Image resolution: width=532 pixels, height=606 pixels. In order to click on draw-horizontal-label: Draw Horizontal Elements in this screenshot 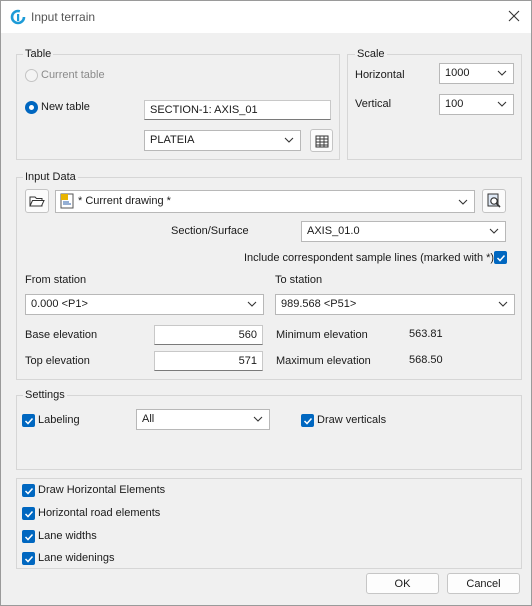, I will do `click(102, 490)`.